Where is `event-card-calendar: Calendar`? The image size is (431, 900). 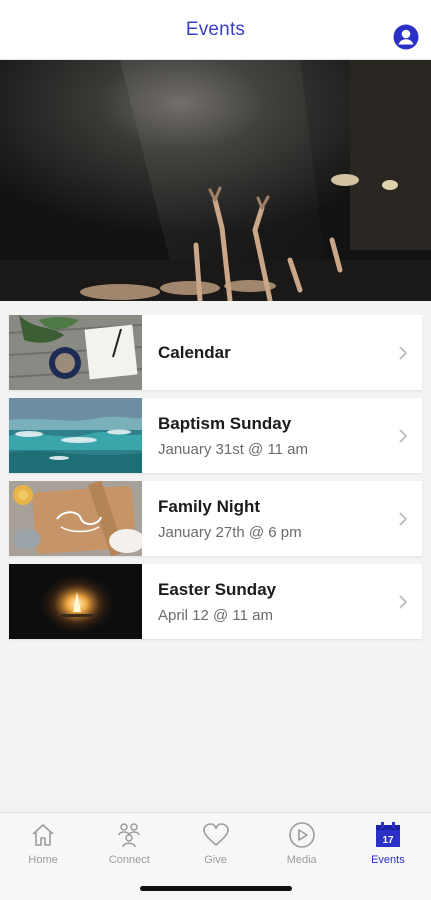
event-card-calendar: Calendar is located at coordinates (215, 352).